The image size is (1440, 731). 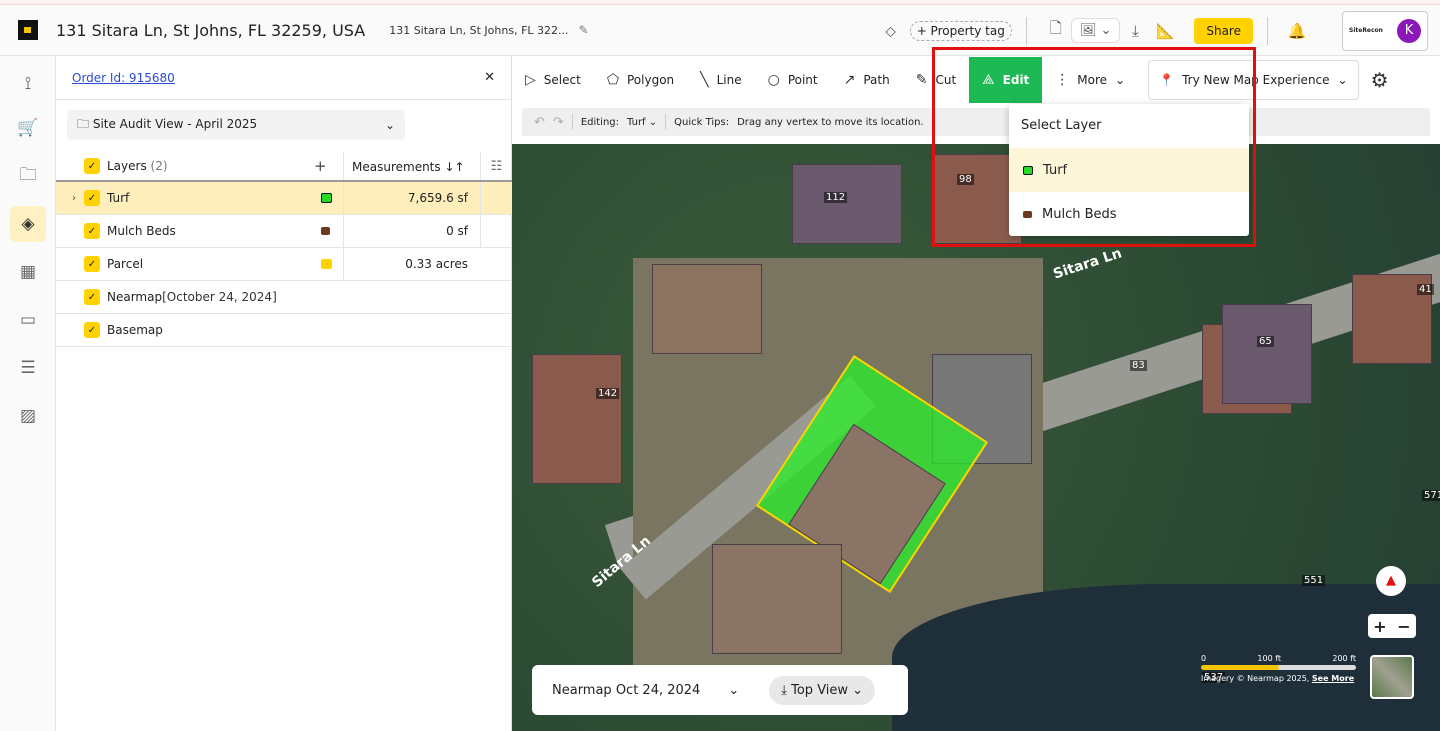 What do you see at coordinates (1138, 365) in the screenshot?
I see `house-number: 83` at bounding box center [1138, 365].